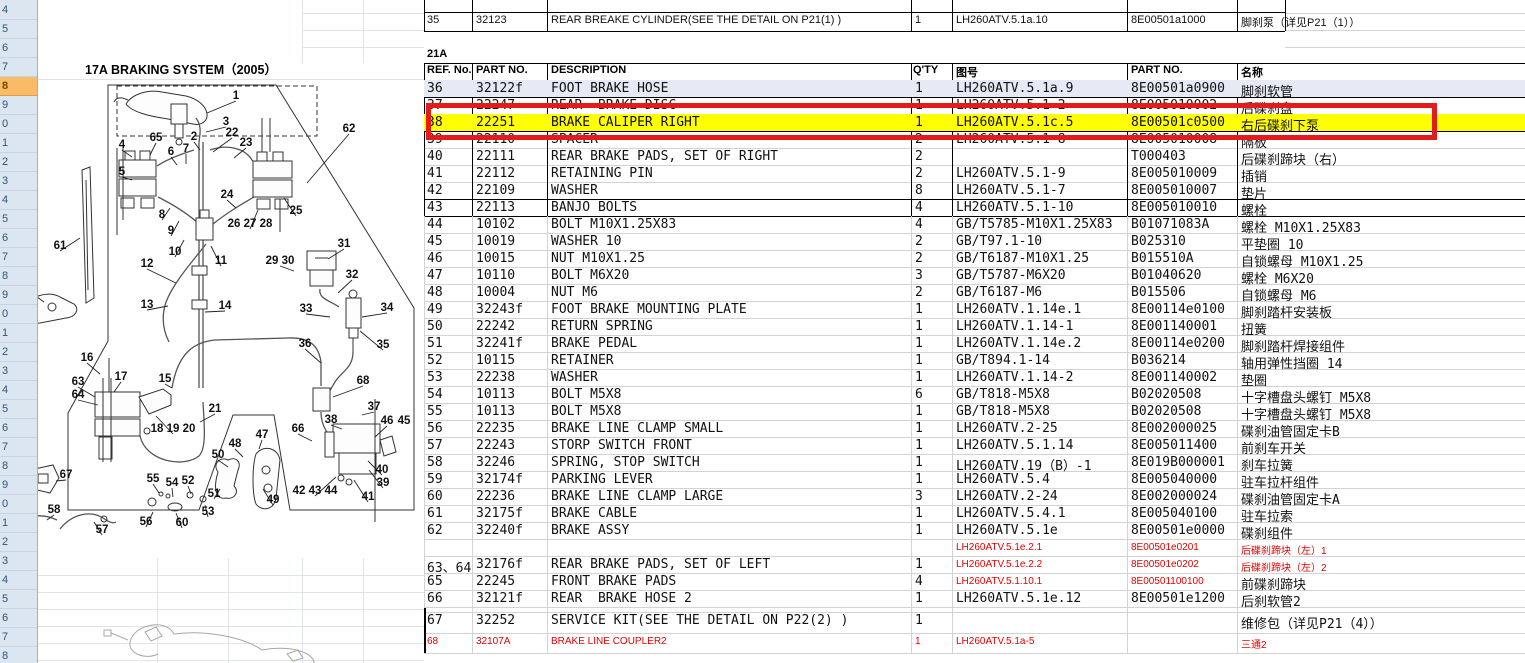 This screenshot has width=1525, height=663. What do you see at coordinates (602, 326) in the screenshot?
I see `cell-desc: RETURN SPRING` at bounding box center [602, 326].